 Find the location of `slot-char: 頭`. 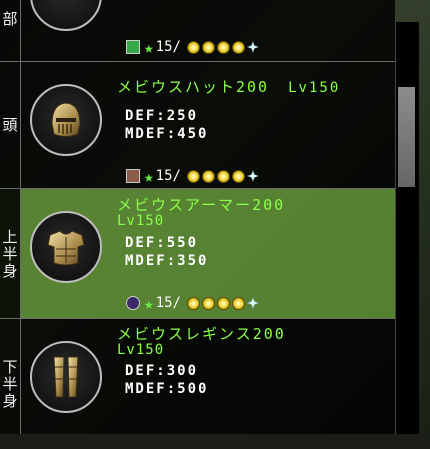

slot-char: 頭 is located at coordinates (10, 125).